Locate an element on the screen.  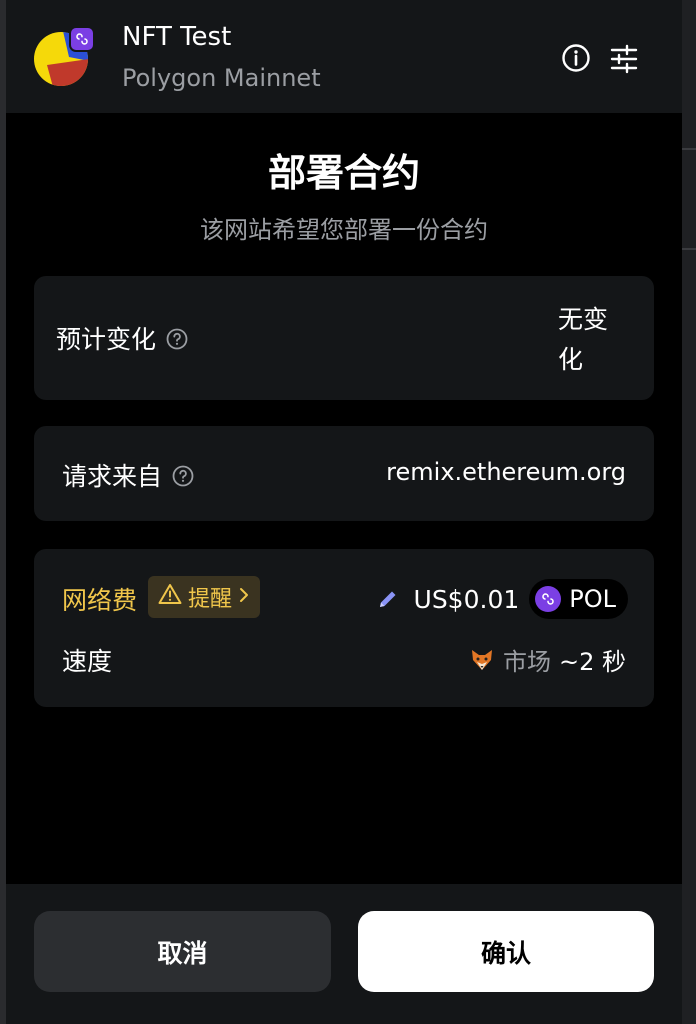
estimated-changes-card: 预计变化 无变化 is located at coordinates (344, 338).